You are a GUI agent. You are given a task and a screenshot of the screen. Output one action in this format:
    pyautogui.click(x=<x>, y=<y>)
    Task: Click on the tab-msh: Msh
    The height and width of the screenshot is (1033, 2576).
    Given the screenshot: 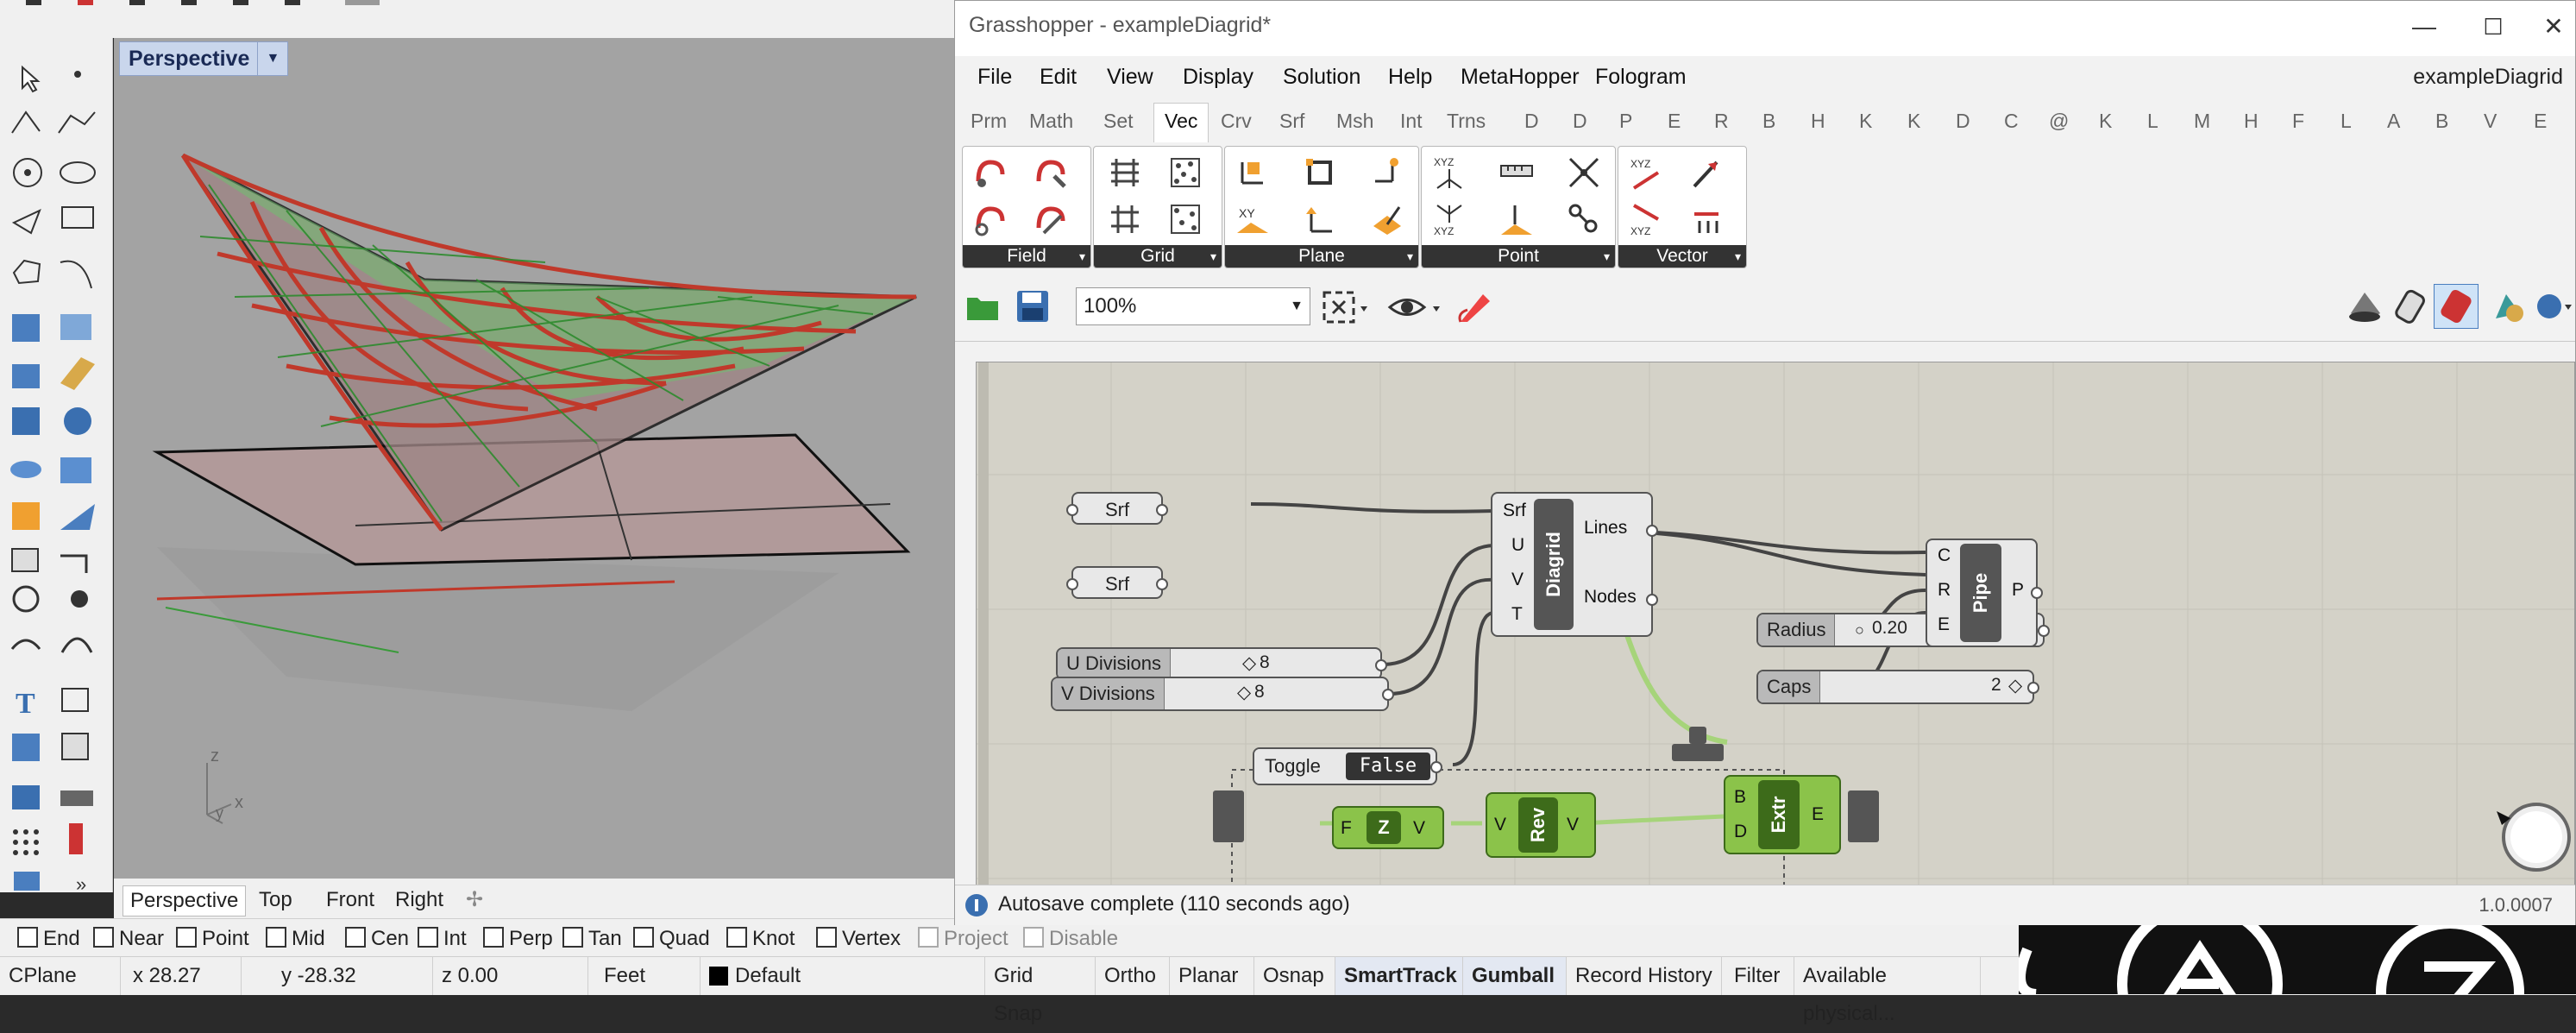 What is the action you would take?
    pyautogui.click(x=1354, y=121)
    